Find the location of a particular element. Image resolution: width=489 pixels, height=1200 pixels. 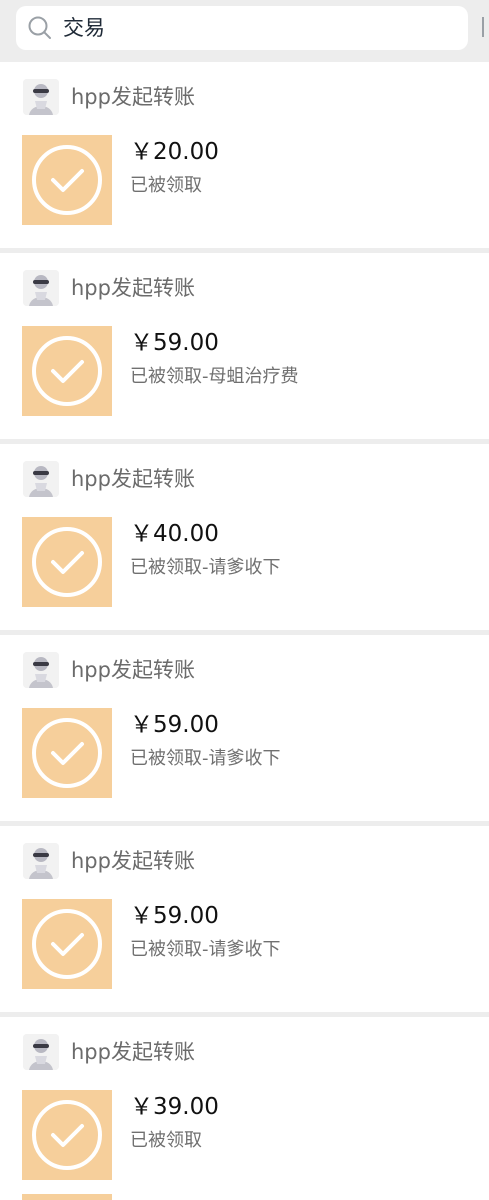

search-input: 交易 is located at coordinates (242, 28).